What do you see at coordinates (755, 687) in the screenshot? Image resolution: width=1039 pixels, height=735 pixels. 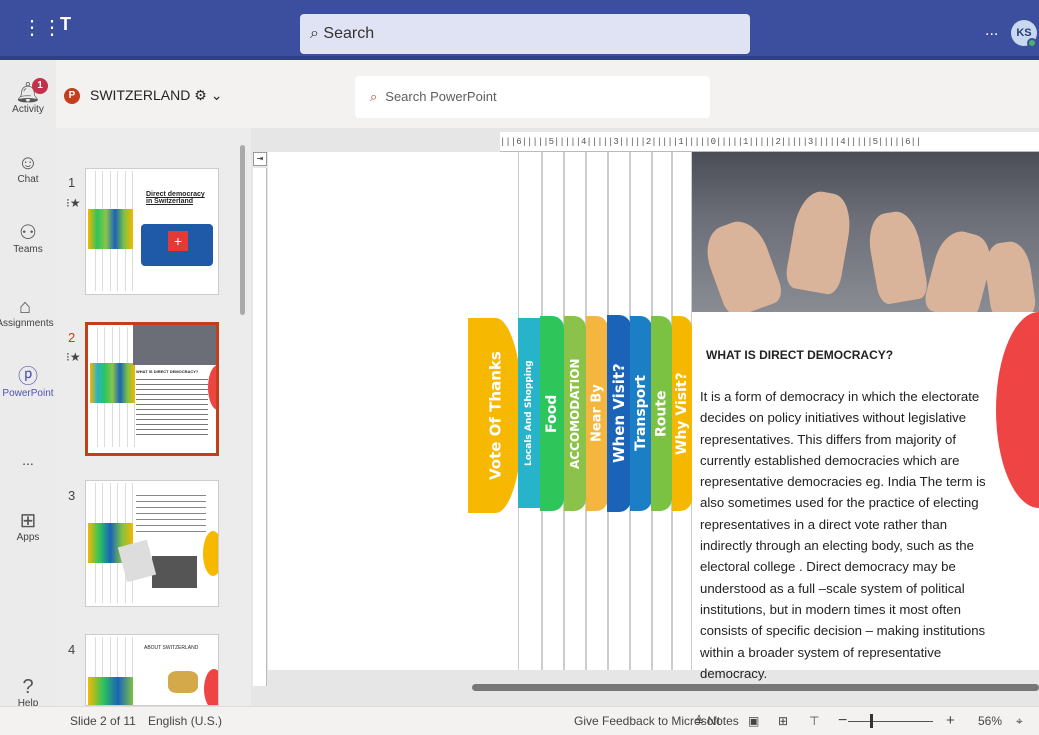 I see `horizontal-scrollbar` at bounding box center [755, 687].